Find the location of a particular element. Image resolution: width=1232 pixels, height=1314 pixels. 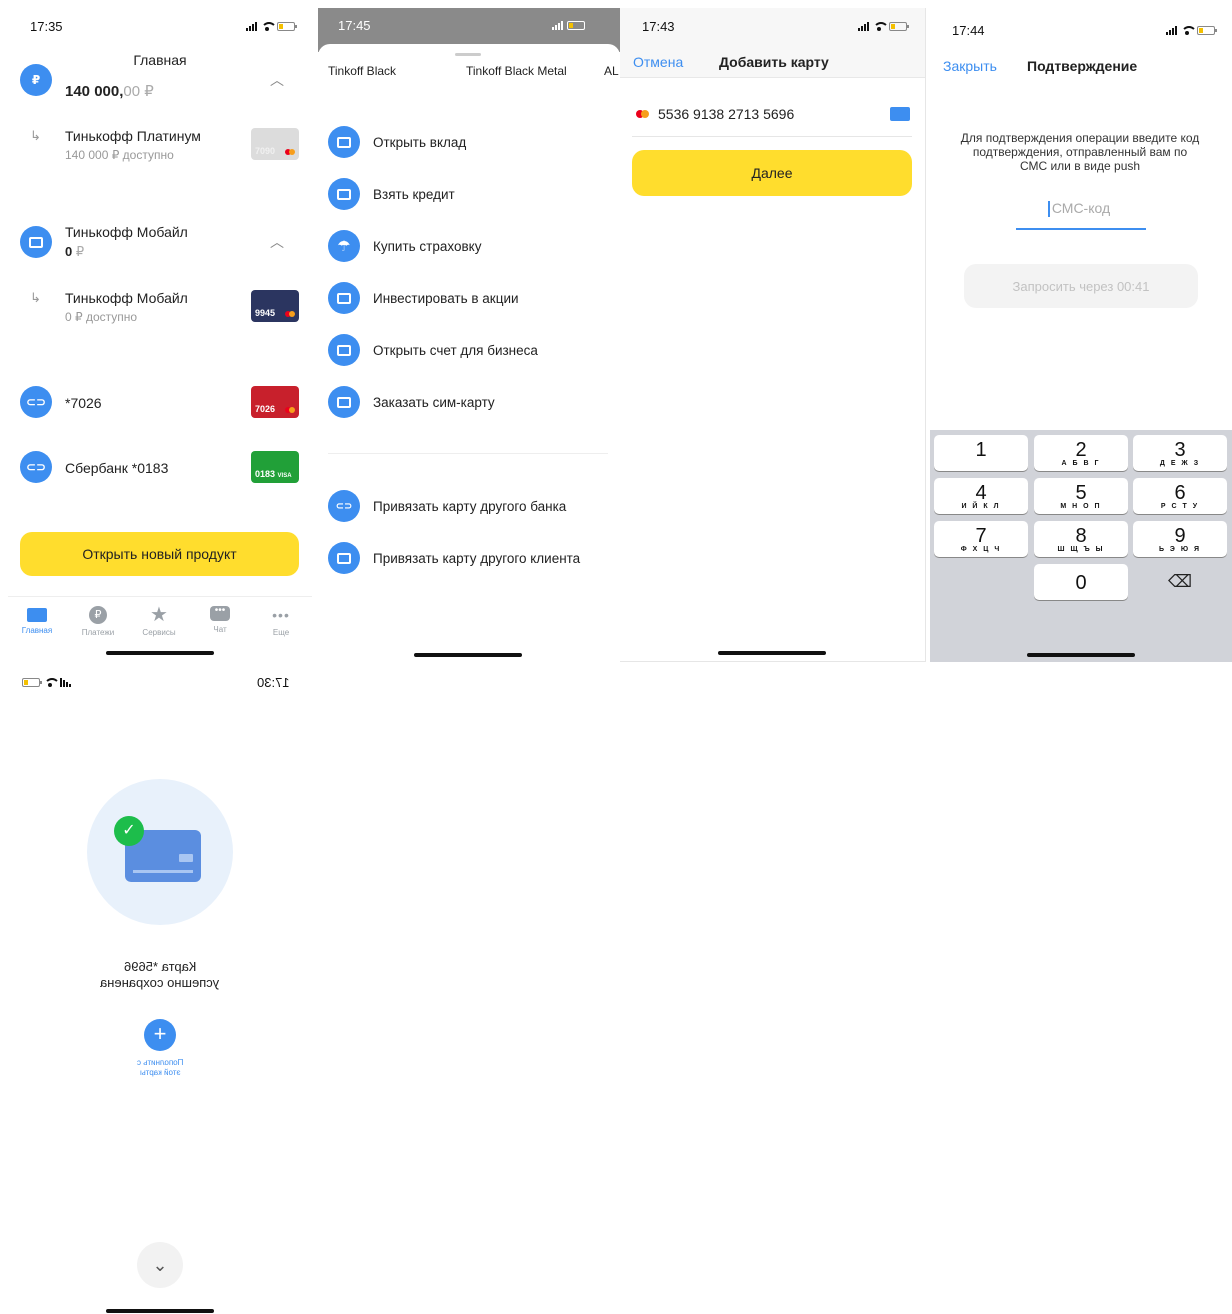

add-circle-icon: + is located at coordinates (160, 1035).